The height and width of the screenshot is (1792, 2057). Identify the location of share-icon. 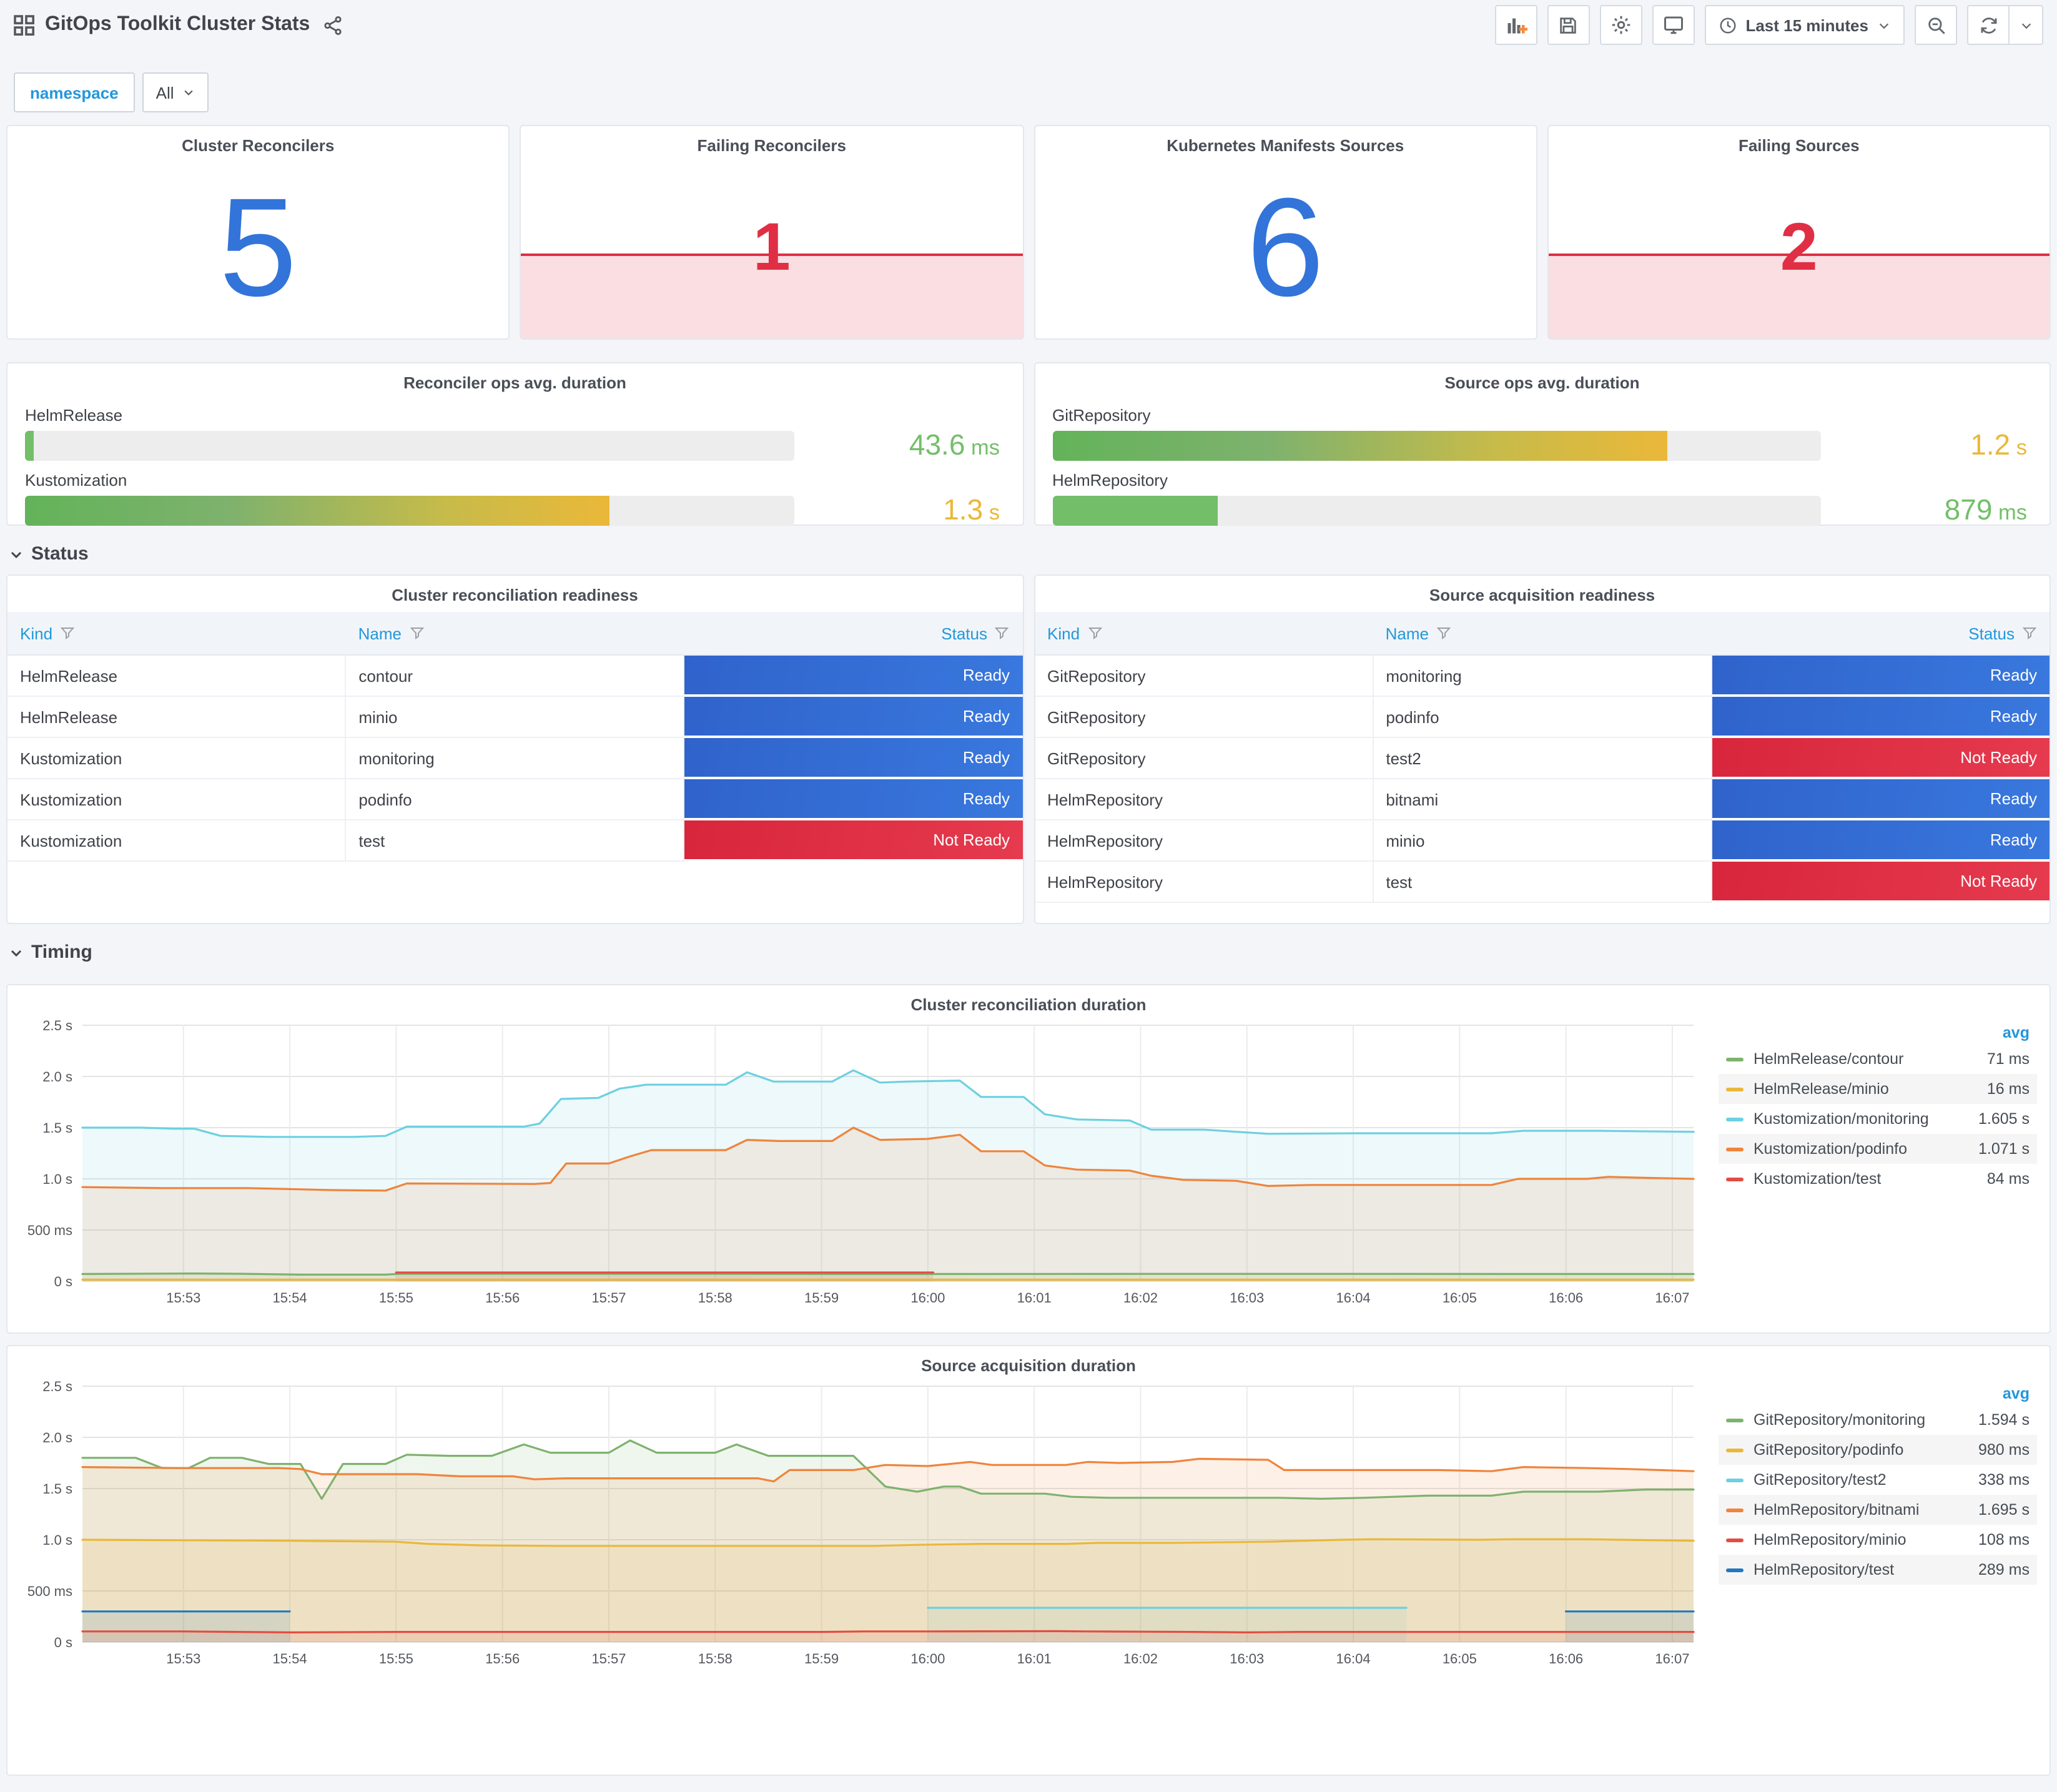
(332, 25).